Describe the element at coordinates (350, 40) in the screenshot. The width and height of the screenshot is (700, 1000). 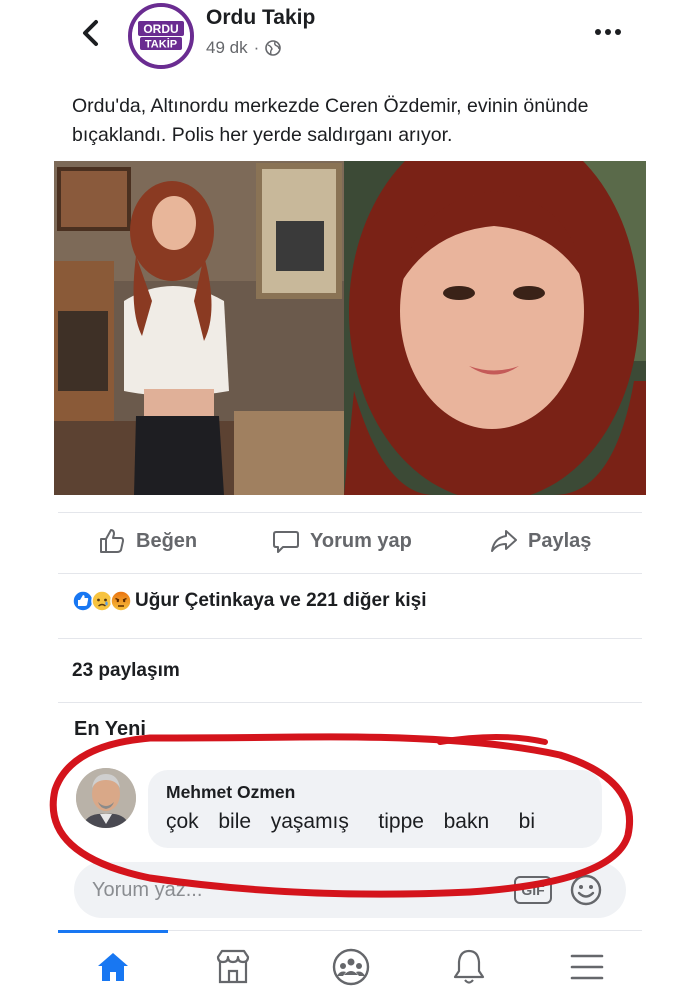
I see `post-header: ORDU TAKİP Ordu Takip 49 dk ·` at that location.